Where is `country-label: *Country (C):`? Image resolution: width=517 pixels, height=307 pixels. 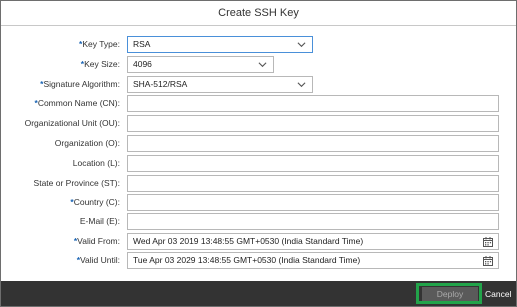
country-label: *Country (C): is located at coordinates (95, 202).